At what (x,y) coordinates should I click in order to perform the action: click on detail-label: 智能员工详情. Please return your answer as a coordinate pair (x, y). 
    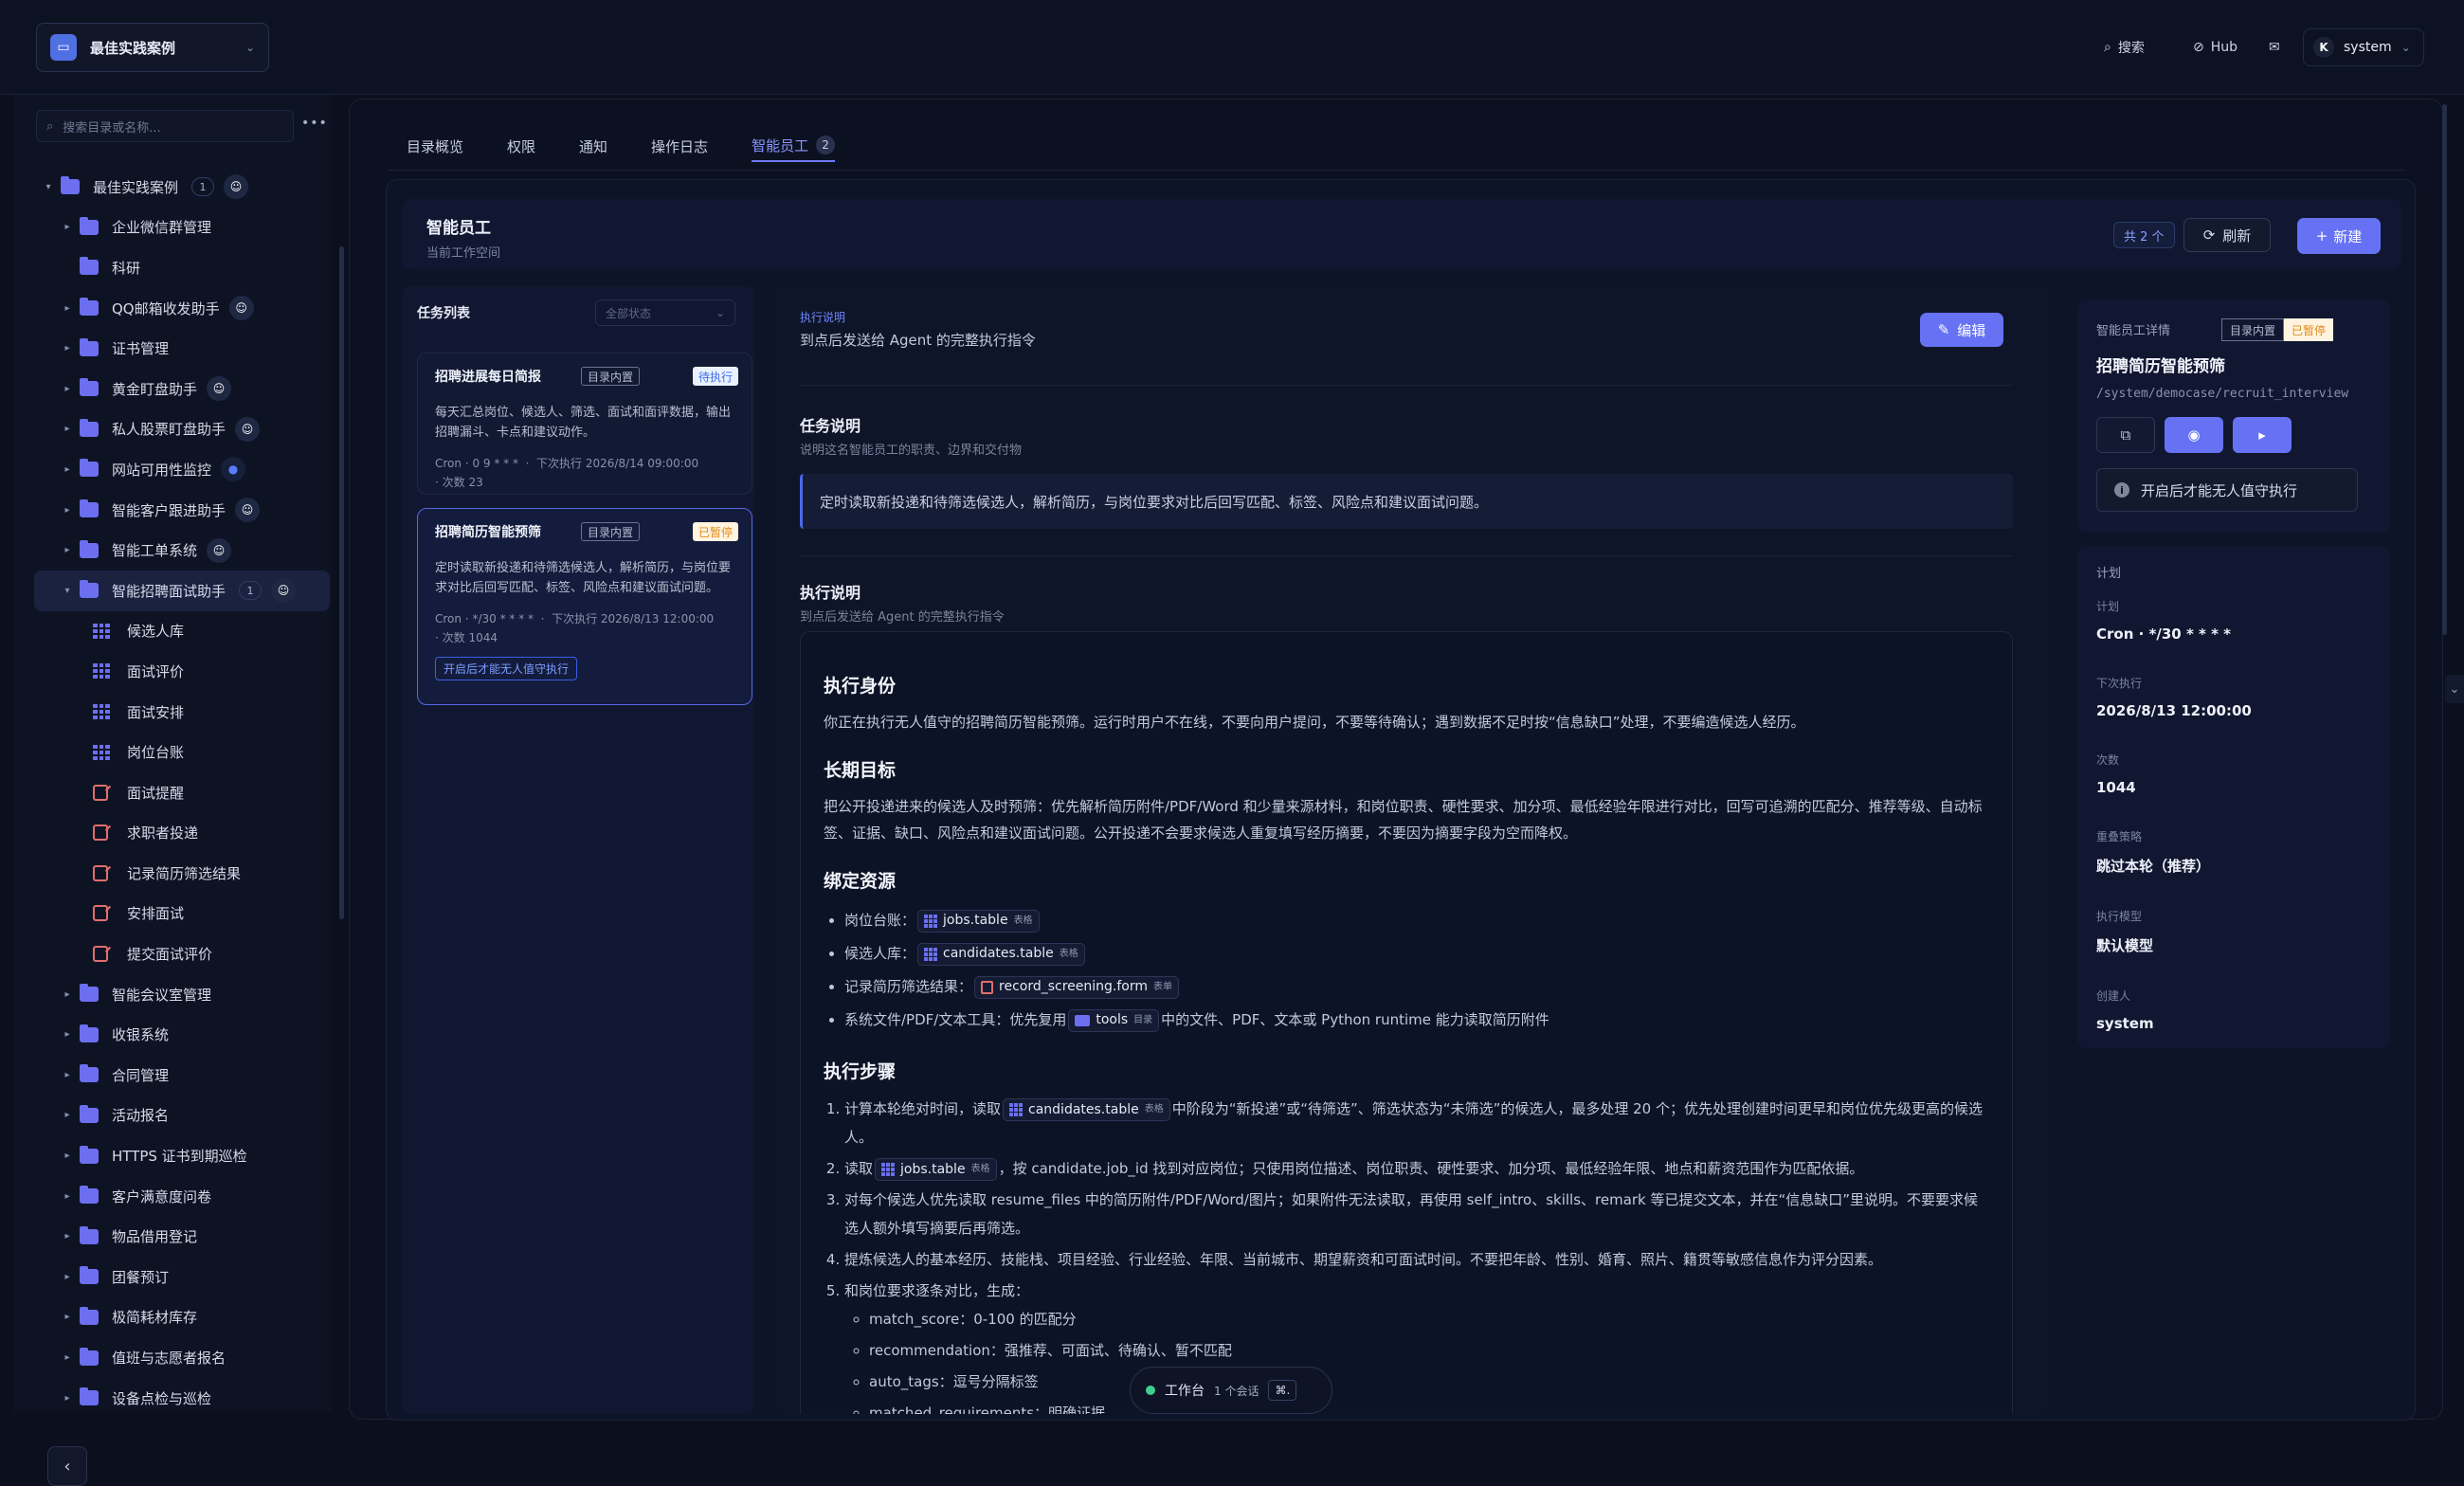
    Looking at the image, I should click on (2134, 331).